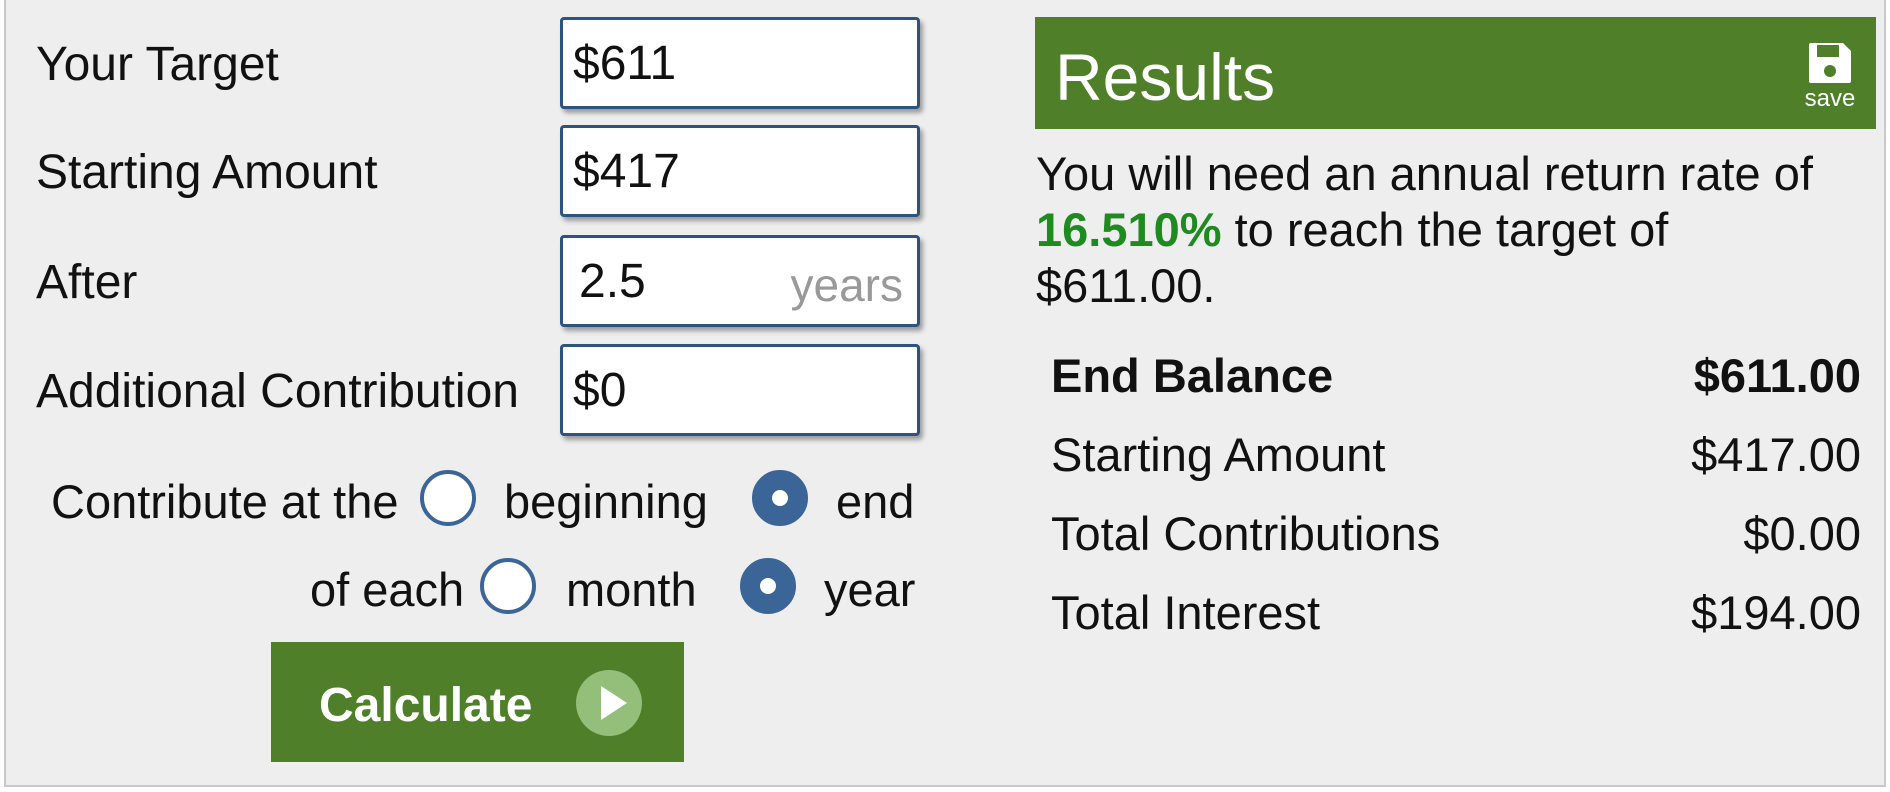 The image size is (1890, 792). I want to click on total-interest-label: Total Interest, so click(1186, 612).